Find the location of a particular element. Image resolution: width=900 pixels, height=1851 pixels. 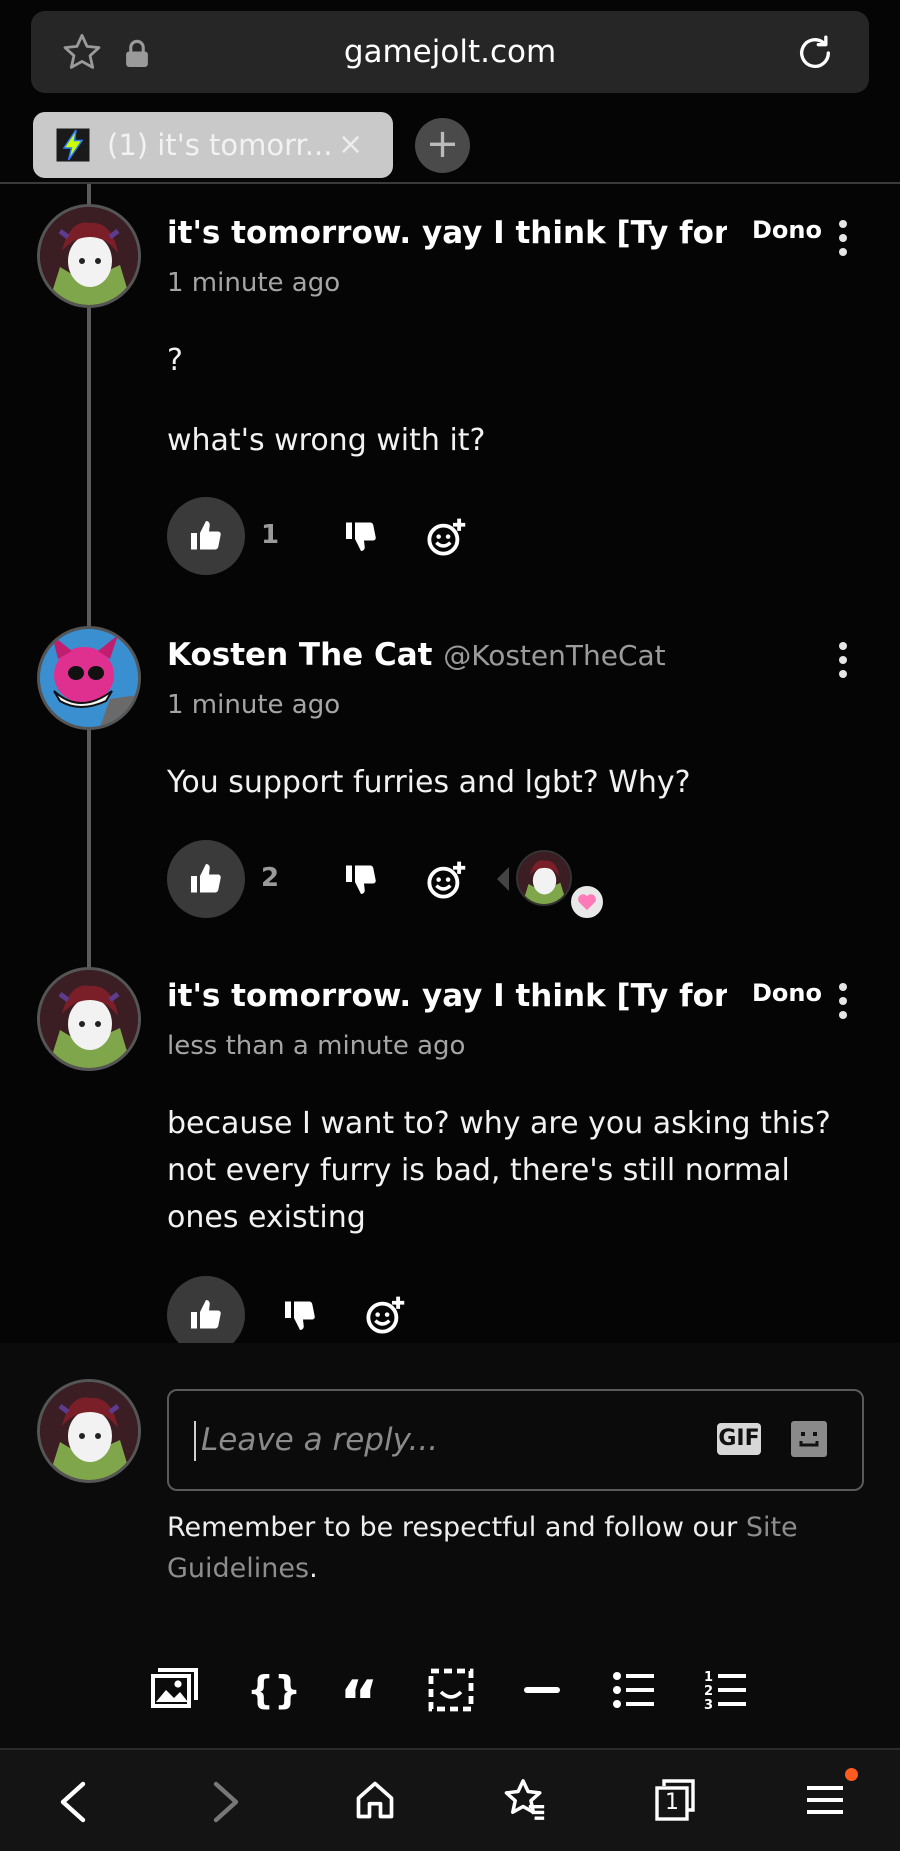

liked-by-author-avatar is located at coordinates (544, 878).